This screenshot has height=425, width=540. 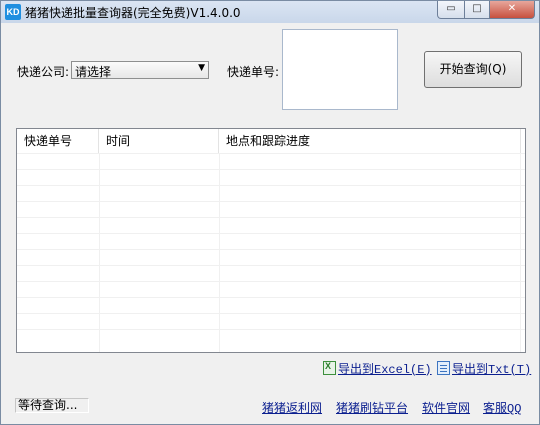 What do you see at coordinates (140, 70) in the screenshot?
I see `company-select: 请选择 ▼` at bounding box center [140, 70].